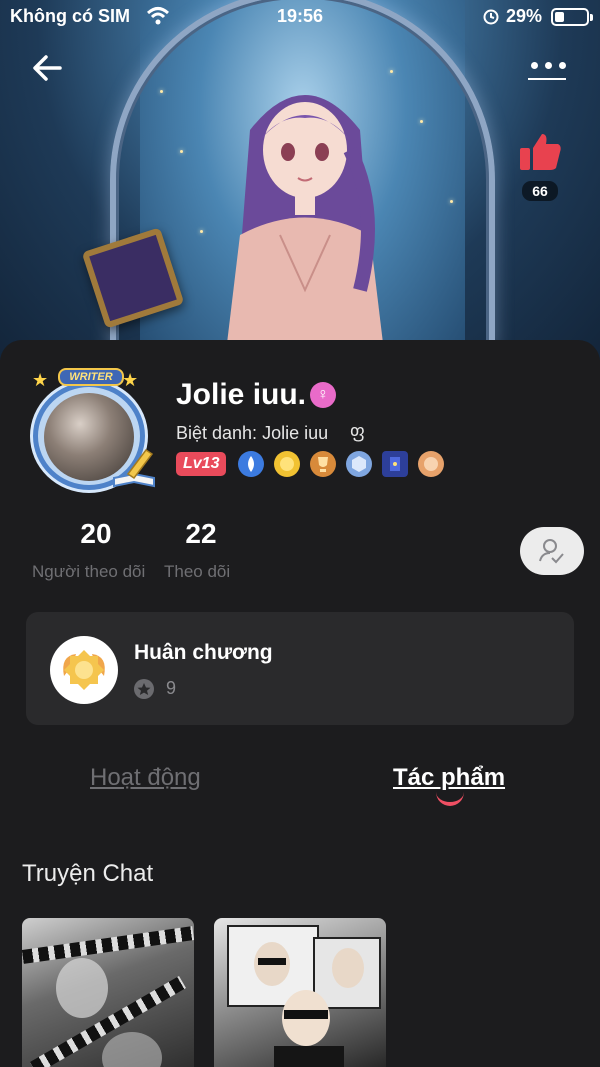  I want to click on following-count: 22, so click(201, 533).